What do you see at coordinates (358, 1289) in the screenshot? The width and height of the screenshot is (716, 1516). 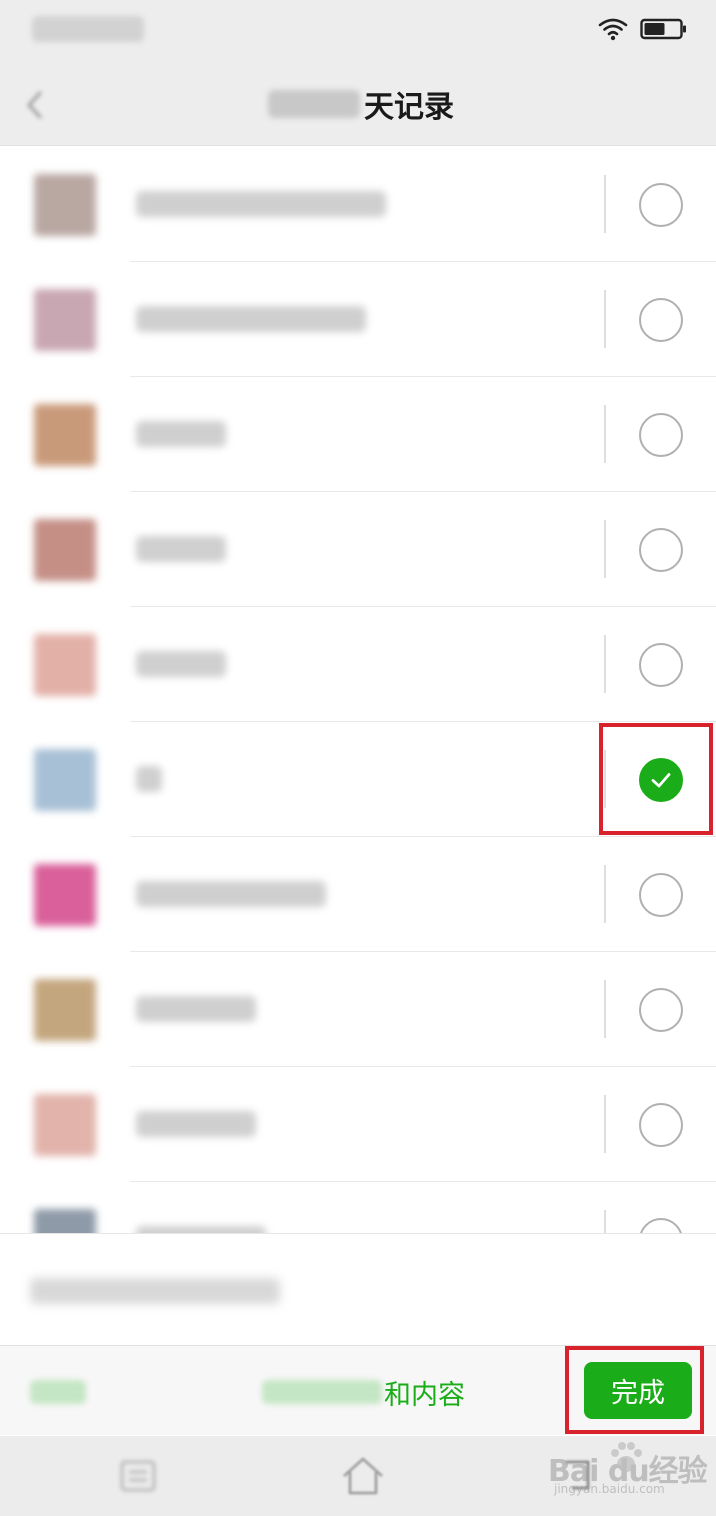 I see `selection-summary` at bounding box center [358, 1289].